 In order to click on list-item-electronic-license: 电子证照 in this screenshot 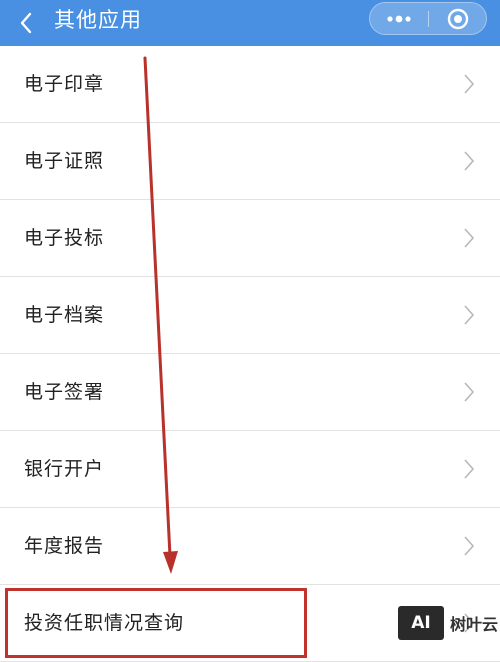, I will do `click(250, 161)`.